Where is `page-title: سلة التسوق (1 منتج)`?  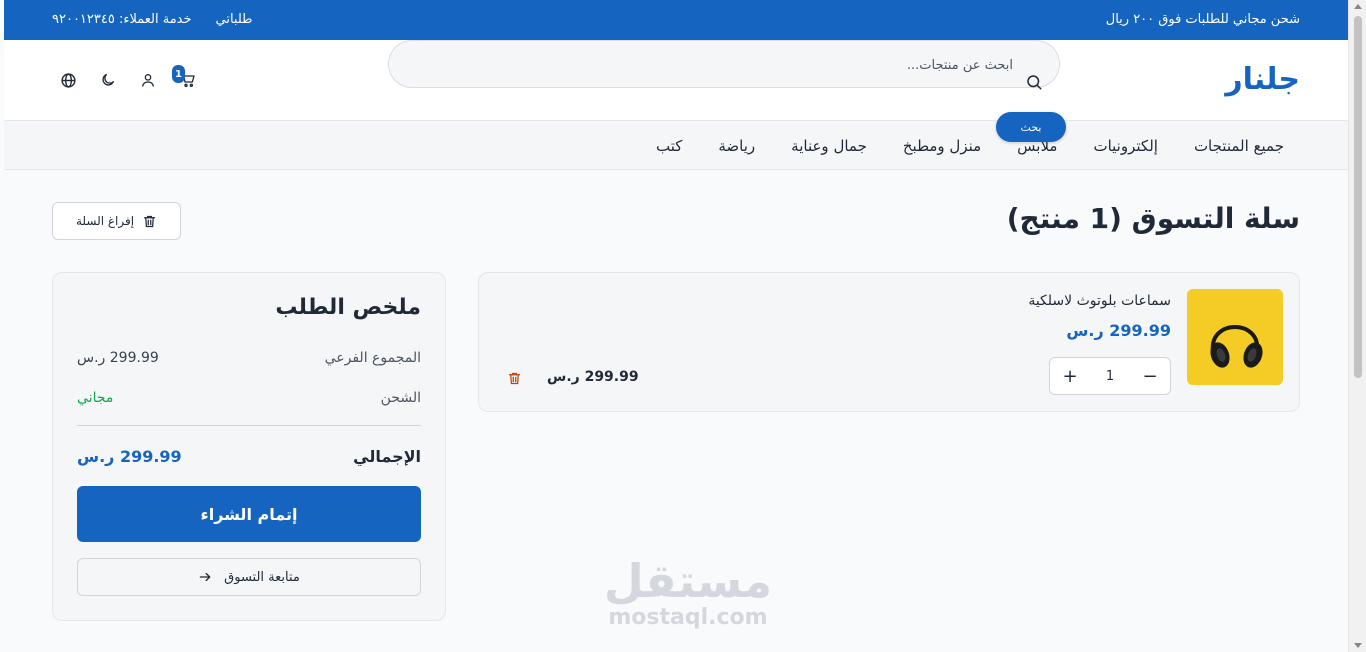
page-title: سلة التسوق (1 منتج) is located at coordinates (1153, 218).